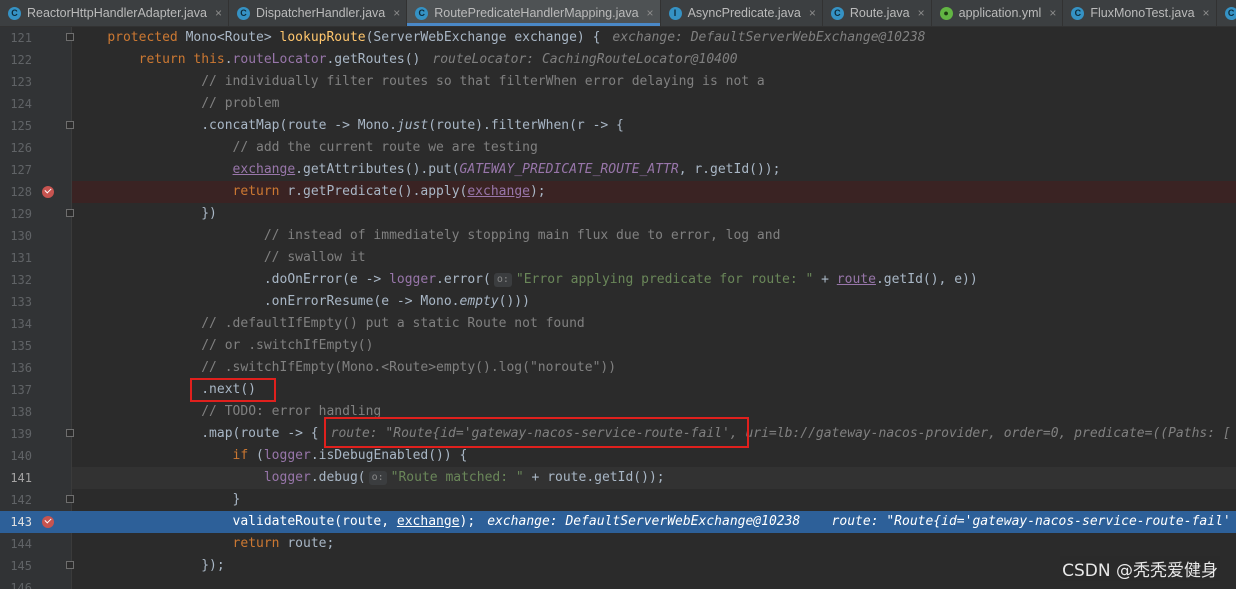 This screenshot has height=589, width=1236. Describe the element at coordinates (36, 82) in the screenshot. I see `line-gutter: 123` at that location.